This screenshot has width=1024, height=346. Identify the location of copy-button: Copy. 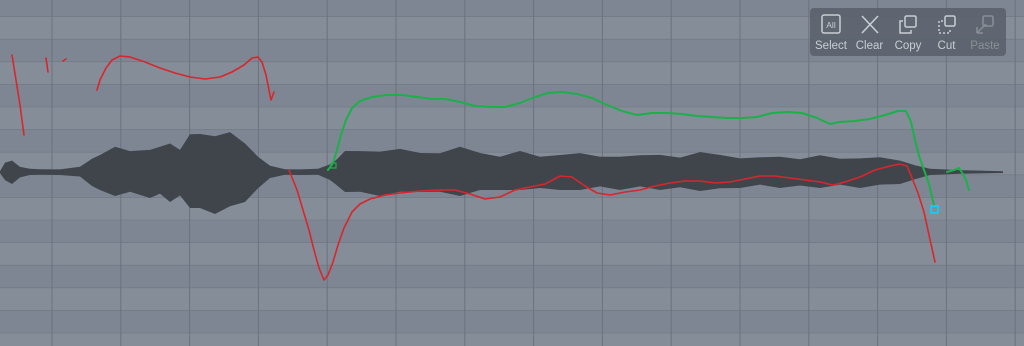
(908, 32).